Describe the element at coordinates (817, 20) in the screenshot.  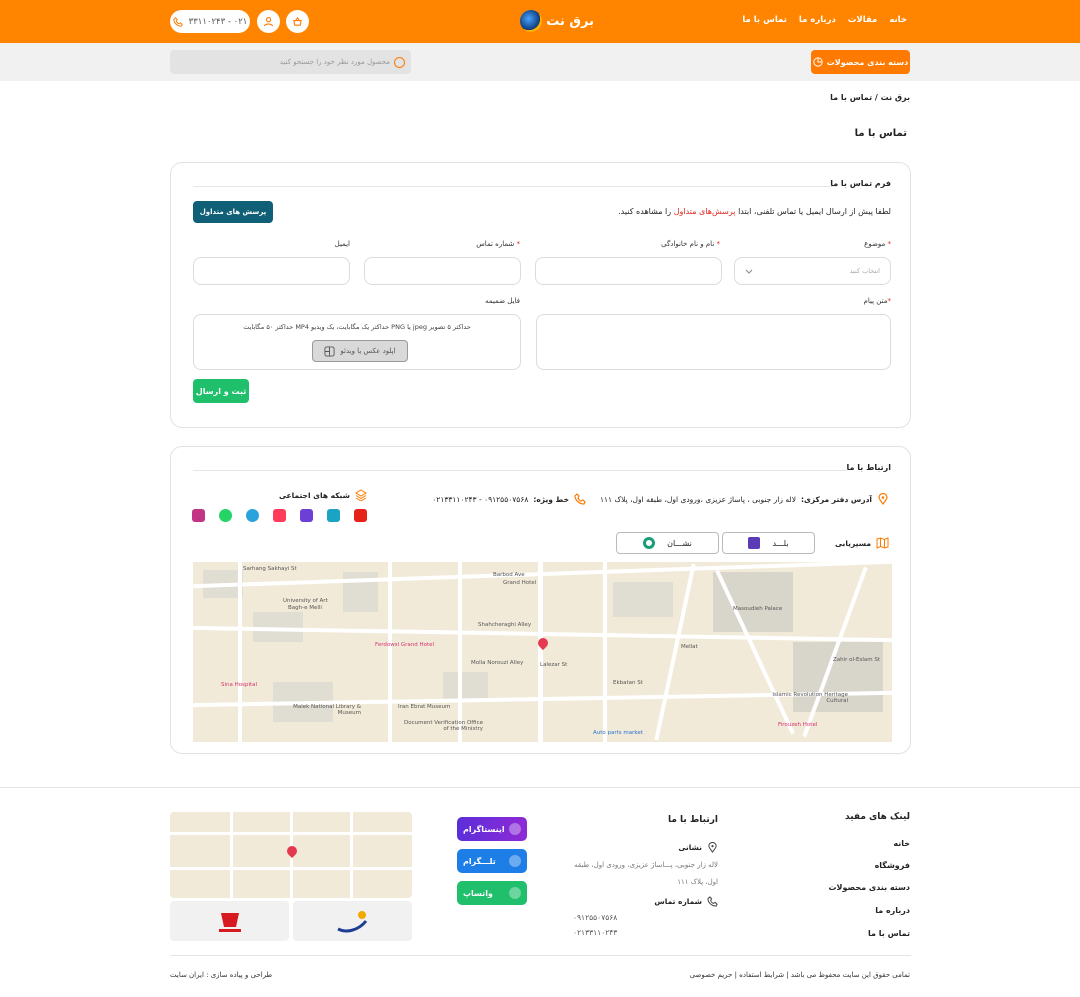
I see `nav-about: درباره ما` at that location.